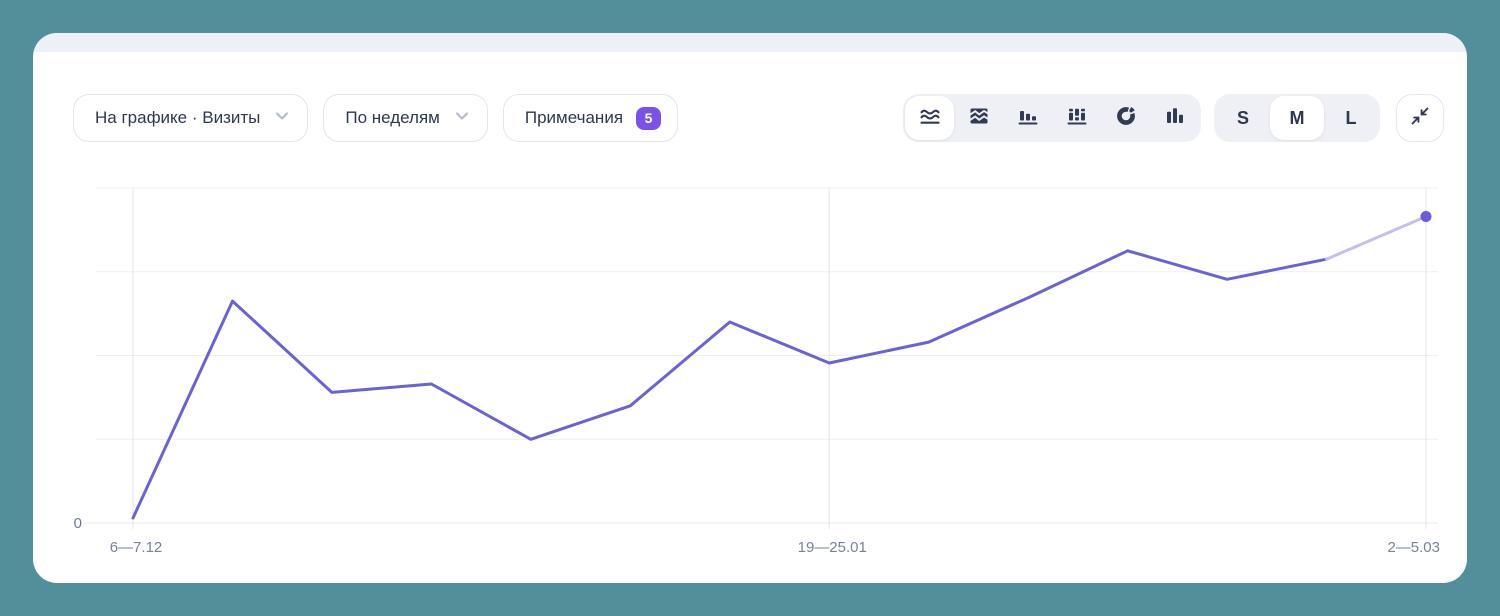  I want to click on column-chart-icon, so click(1175, 118).